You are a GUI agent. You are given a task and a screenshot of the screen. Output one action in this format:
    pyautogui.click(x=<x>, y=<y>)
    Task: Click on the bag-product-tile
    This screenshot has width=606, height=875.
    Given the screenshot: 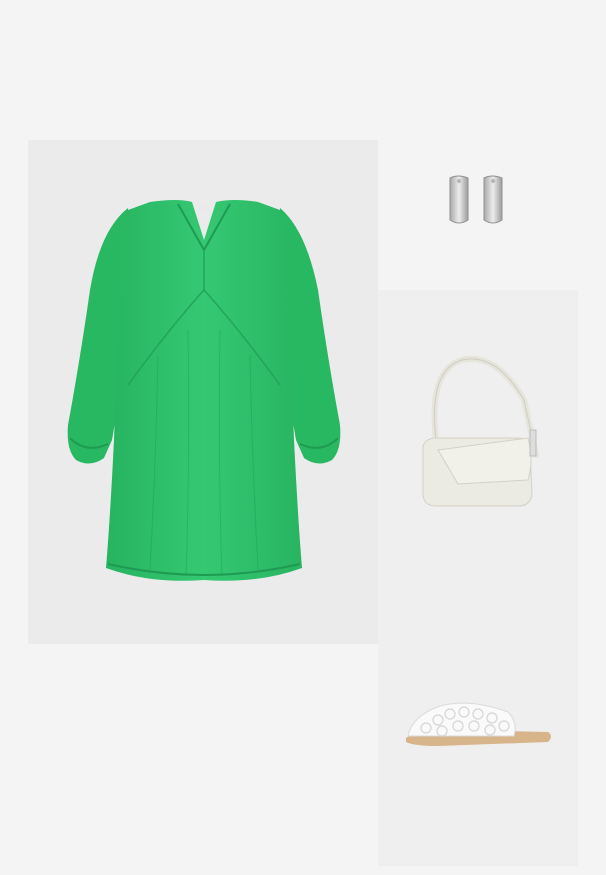 What is the action you would take?
    pyautogui.click(x=478, y=435)
    